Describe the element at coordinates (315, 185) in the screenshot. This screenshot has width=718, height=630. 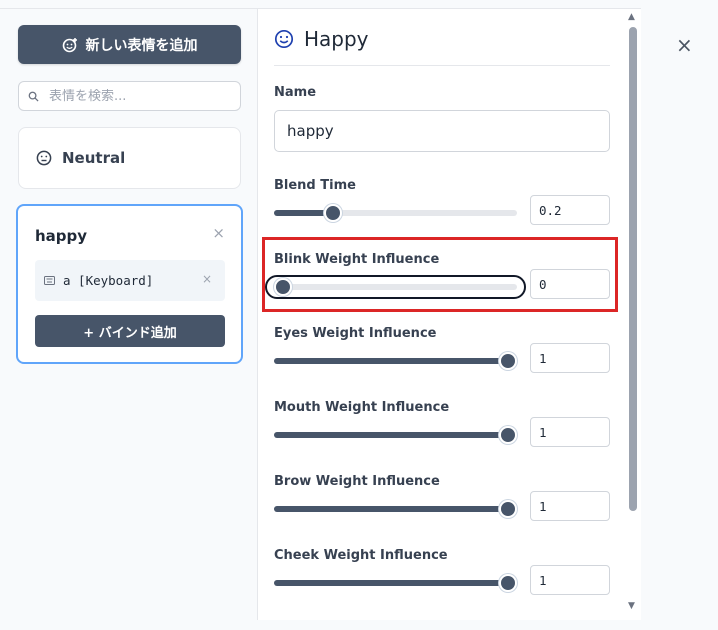
I see `param-label: Blend Time` at that location.